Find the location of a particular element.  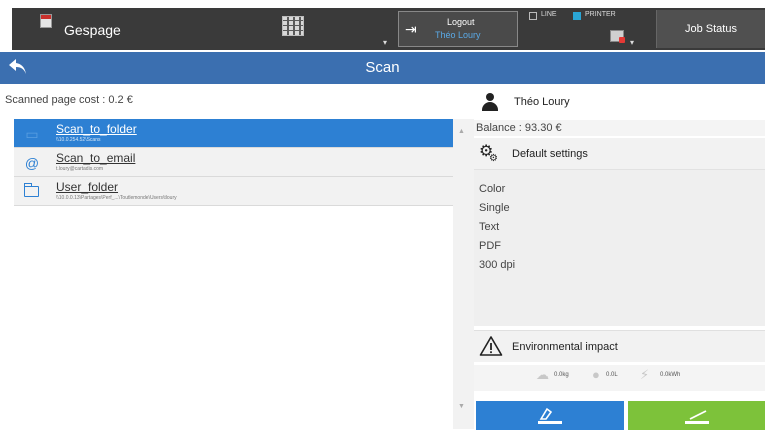

app-name: Gespage is located at coordinates (92, 30).